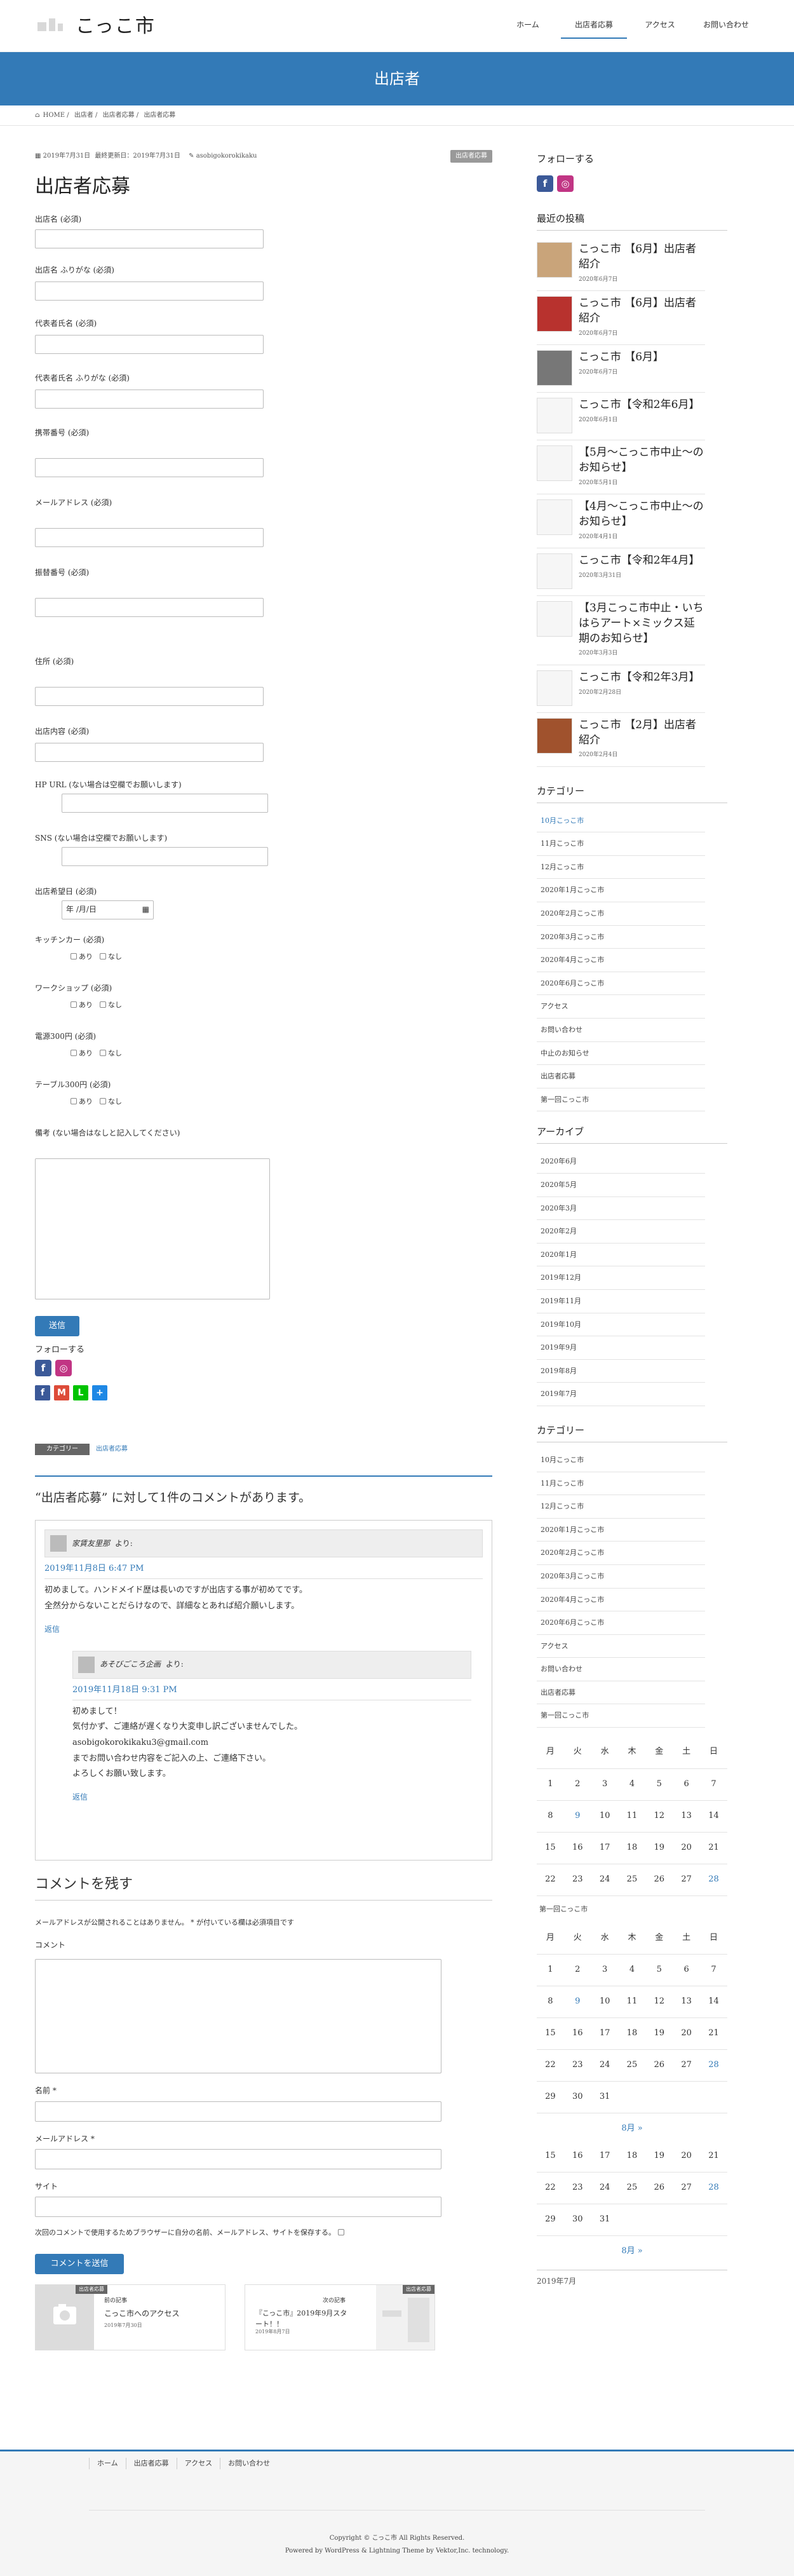 The image size is (794, 2576). What do you see at coordinates (528, 27) in the screenshot?
I see `nav-home: ホーム` at bounding box center [528, 27].